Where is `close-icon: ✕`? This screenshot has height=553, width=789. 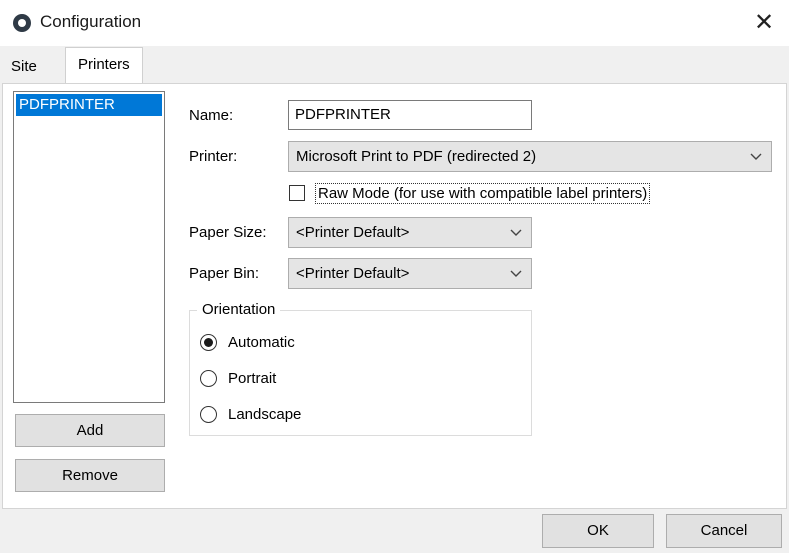
close-icon: ✕ is located at coordinates (764, 23).